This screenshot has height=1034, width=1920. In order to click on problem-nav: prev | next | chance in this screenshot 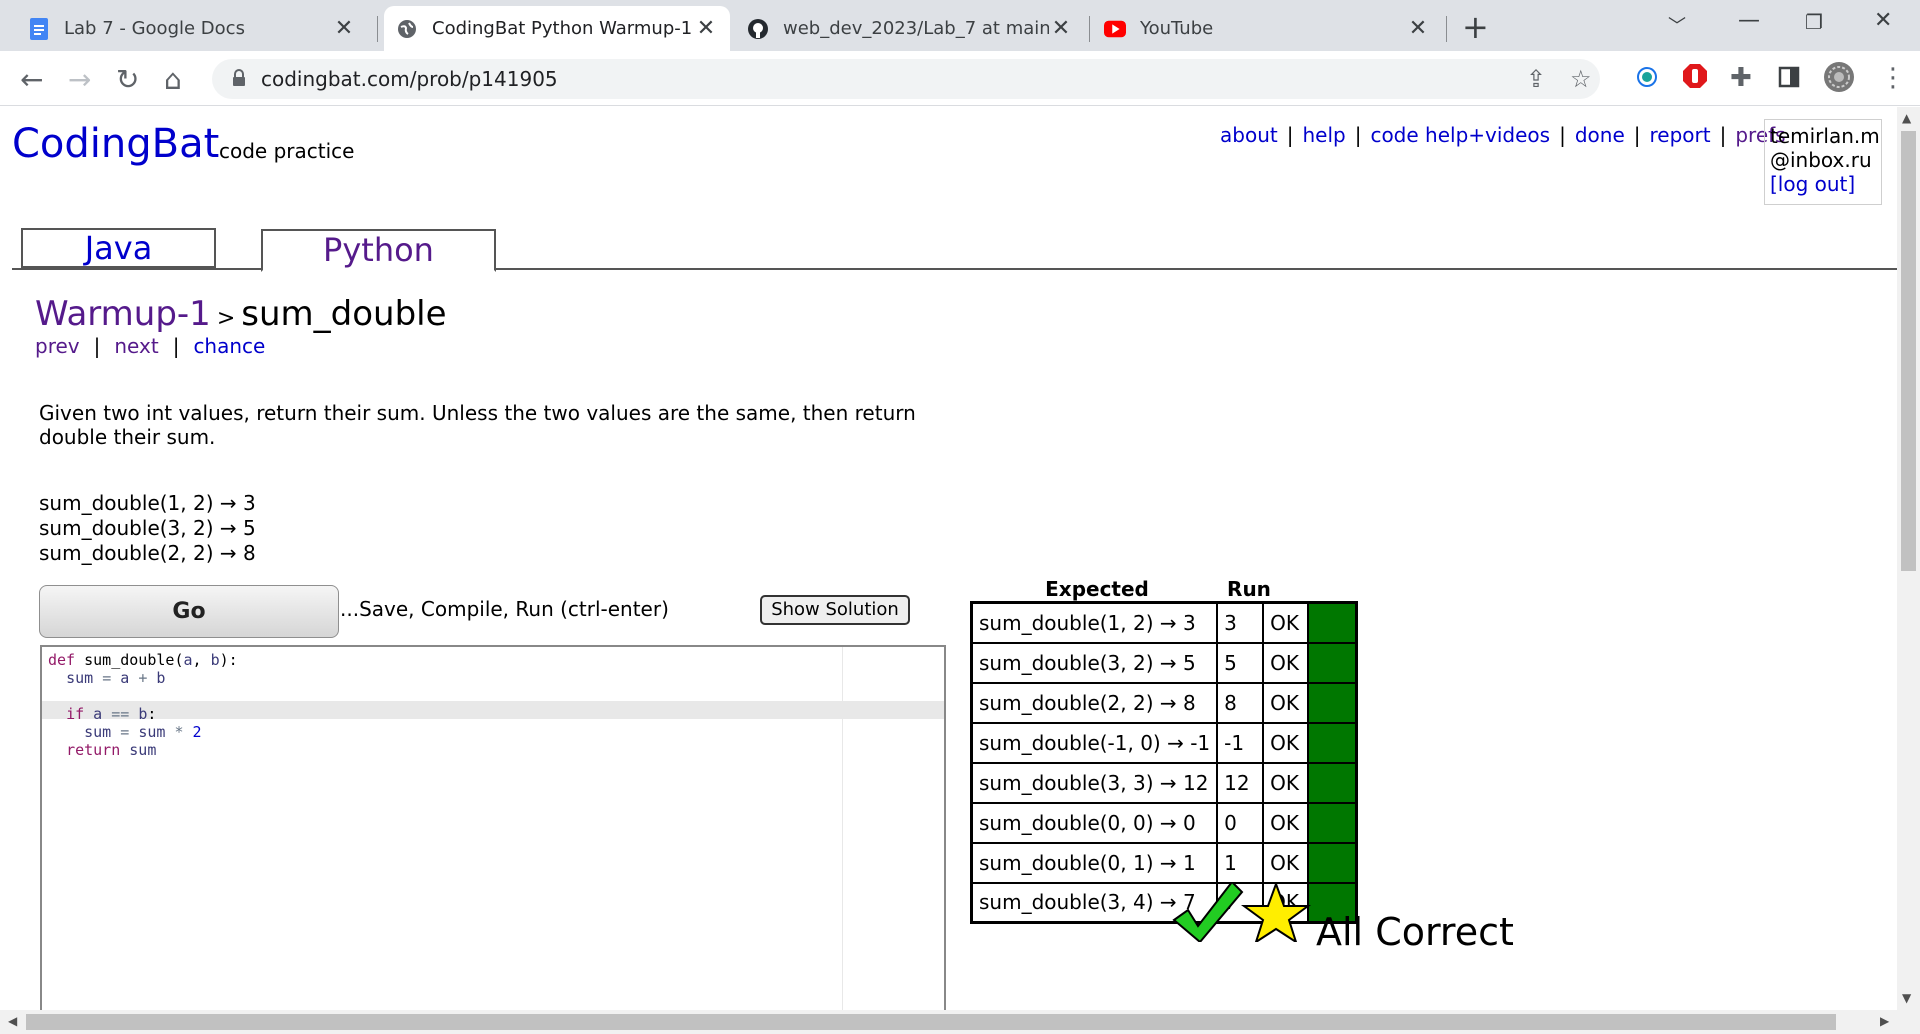, I will do `click(150, 346)`.